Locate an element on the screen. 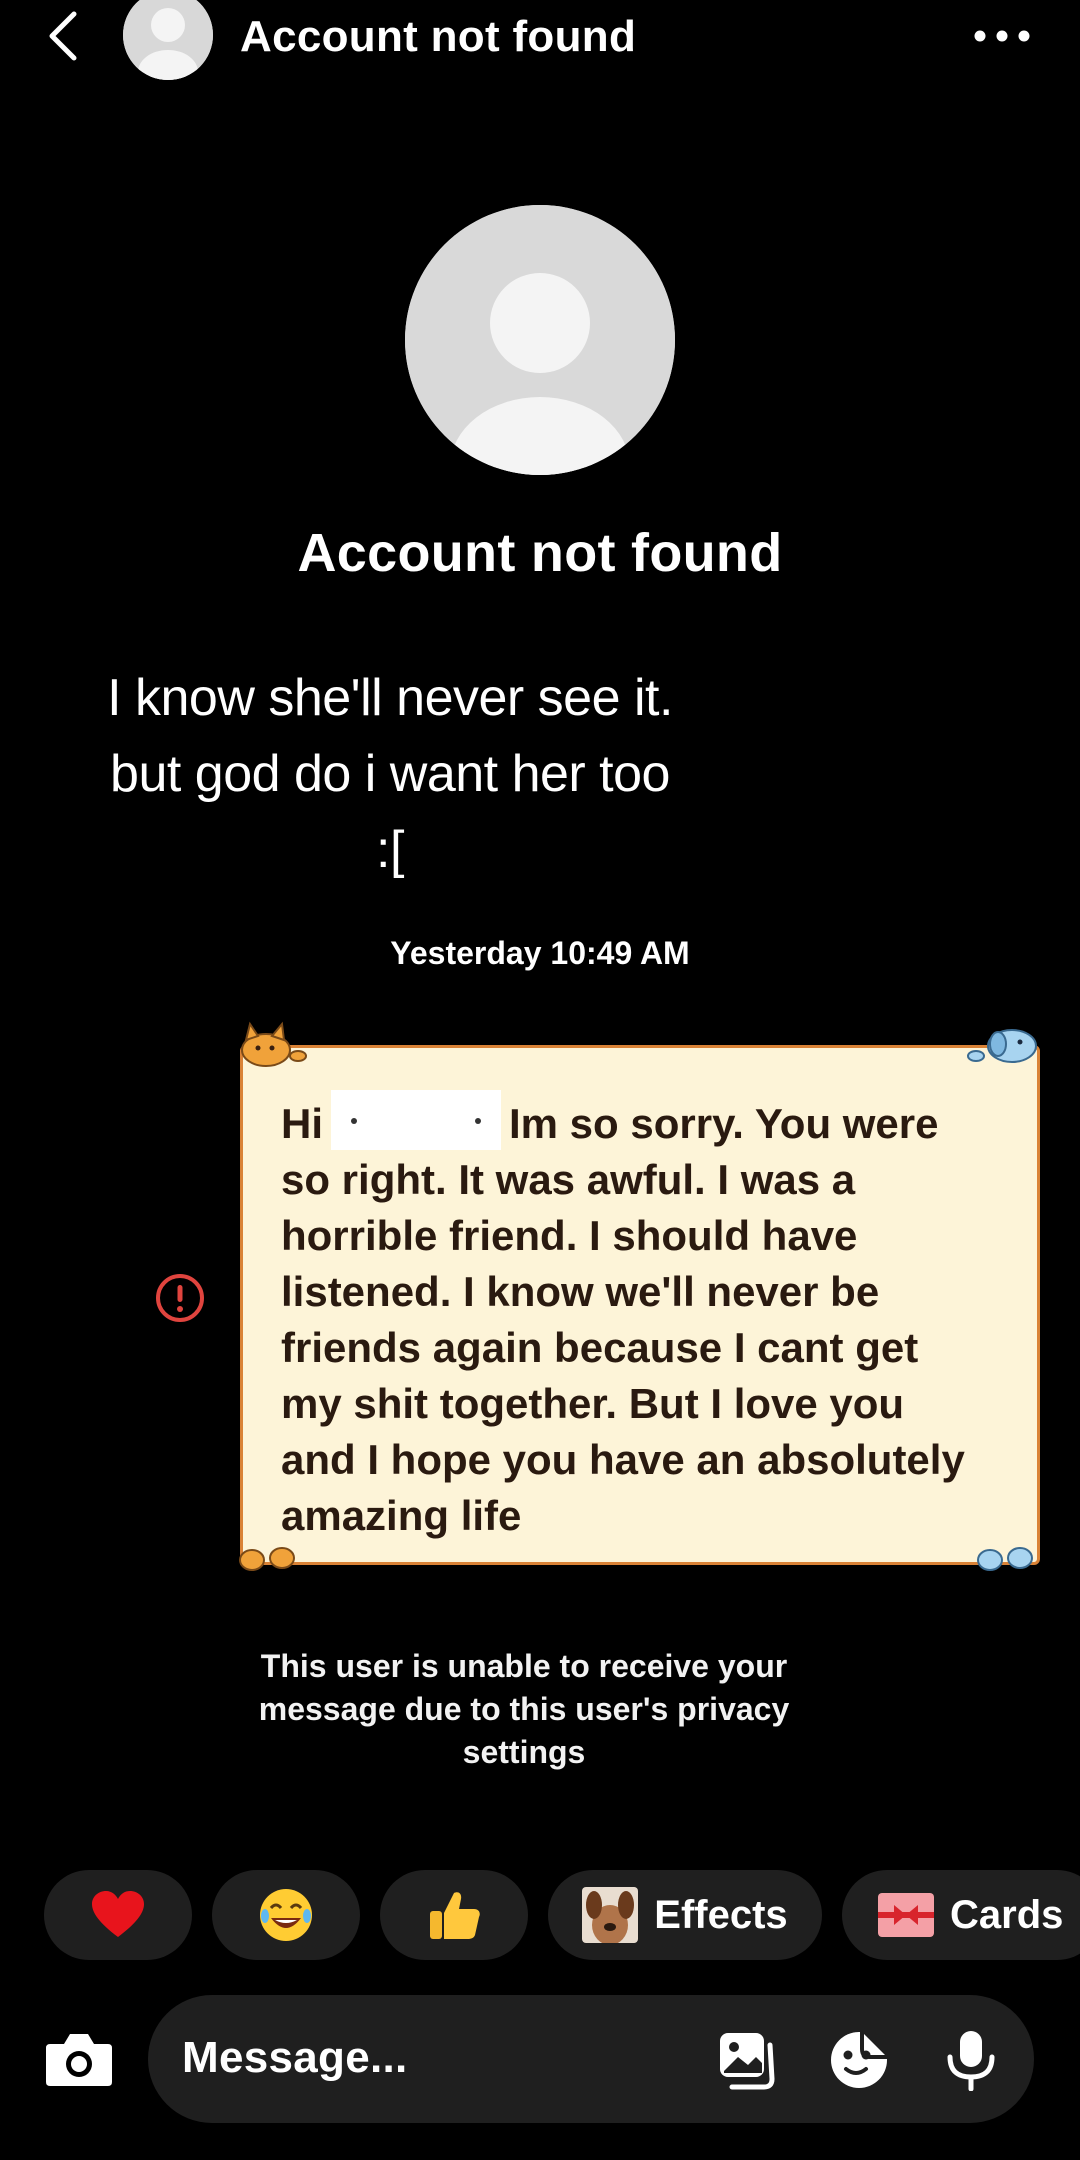  cards-thumbnail is located at coordinates (906, 1915).